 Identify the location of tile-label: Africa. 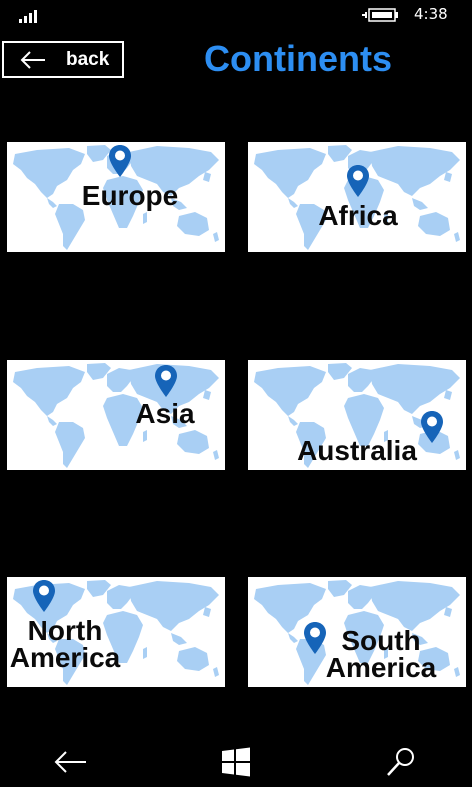
(358, 215).